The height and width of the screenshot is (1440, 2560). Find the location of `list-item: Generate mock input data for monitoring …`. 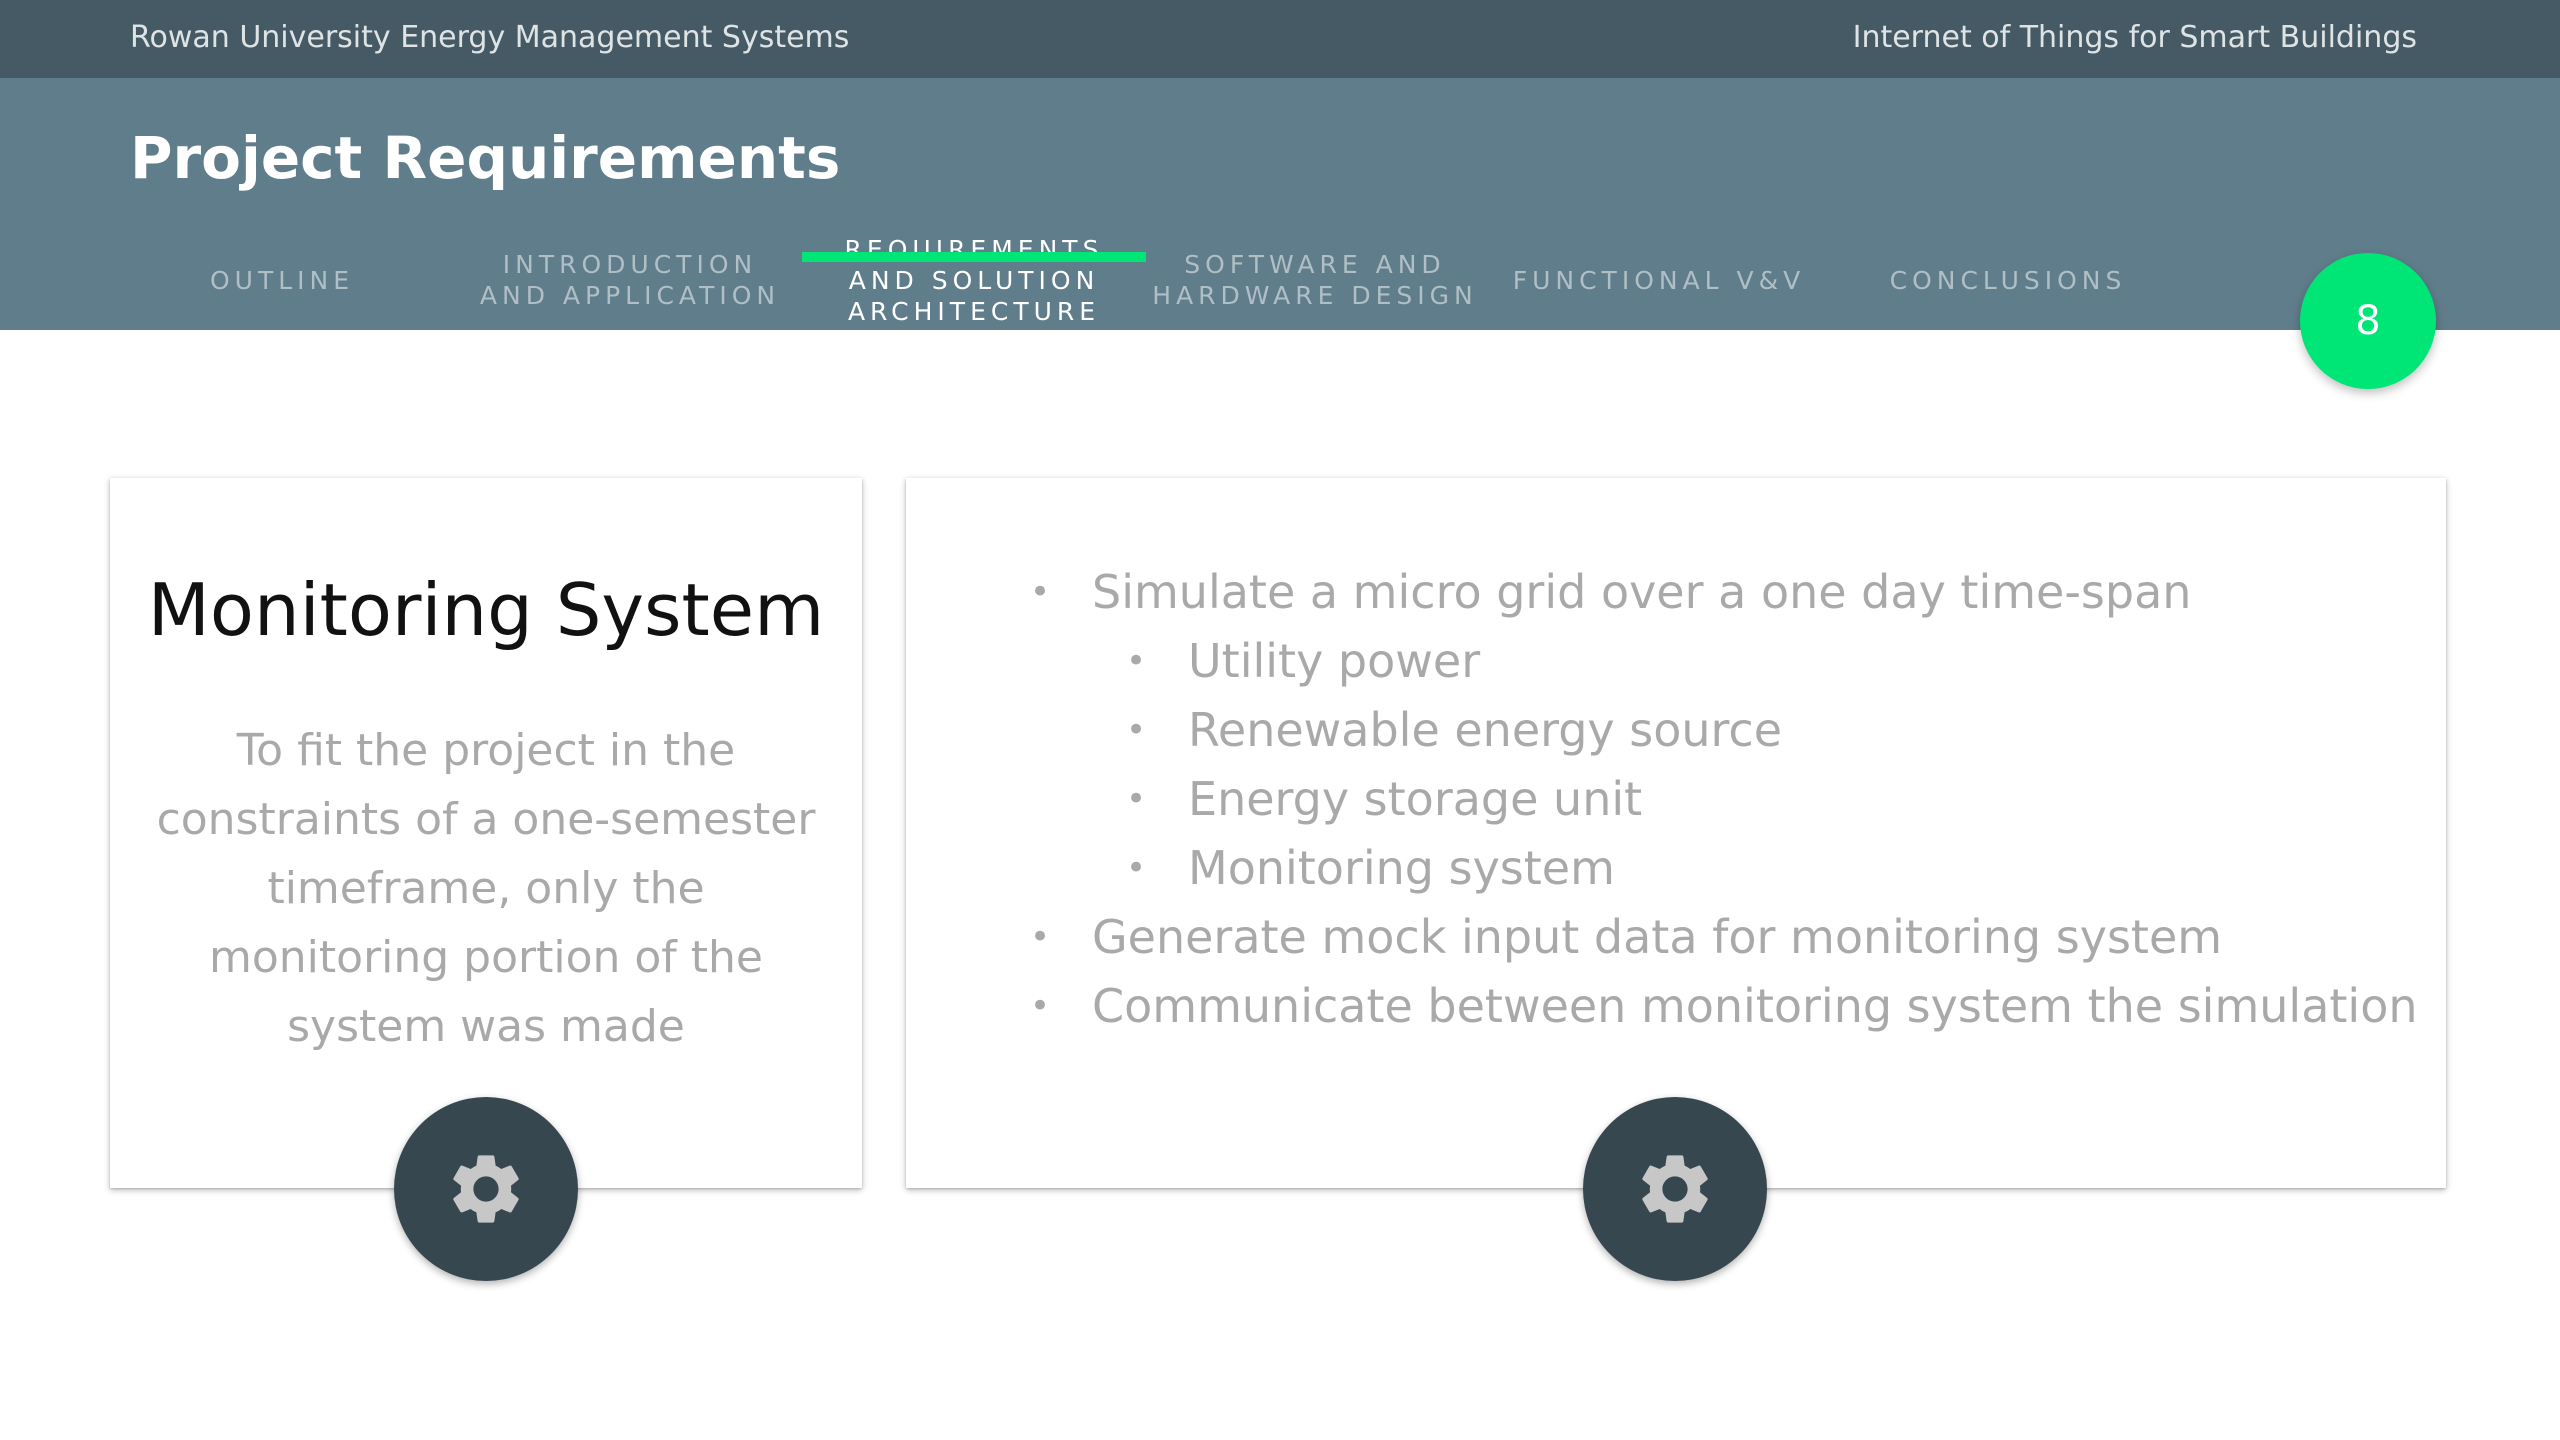

list-item: Generate mock input data for monitoring … is located at coordinates (1676, 937).